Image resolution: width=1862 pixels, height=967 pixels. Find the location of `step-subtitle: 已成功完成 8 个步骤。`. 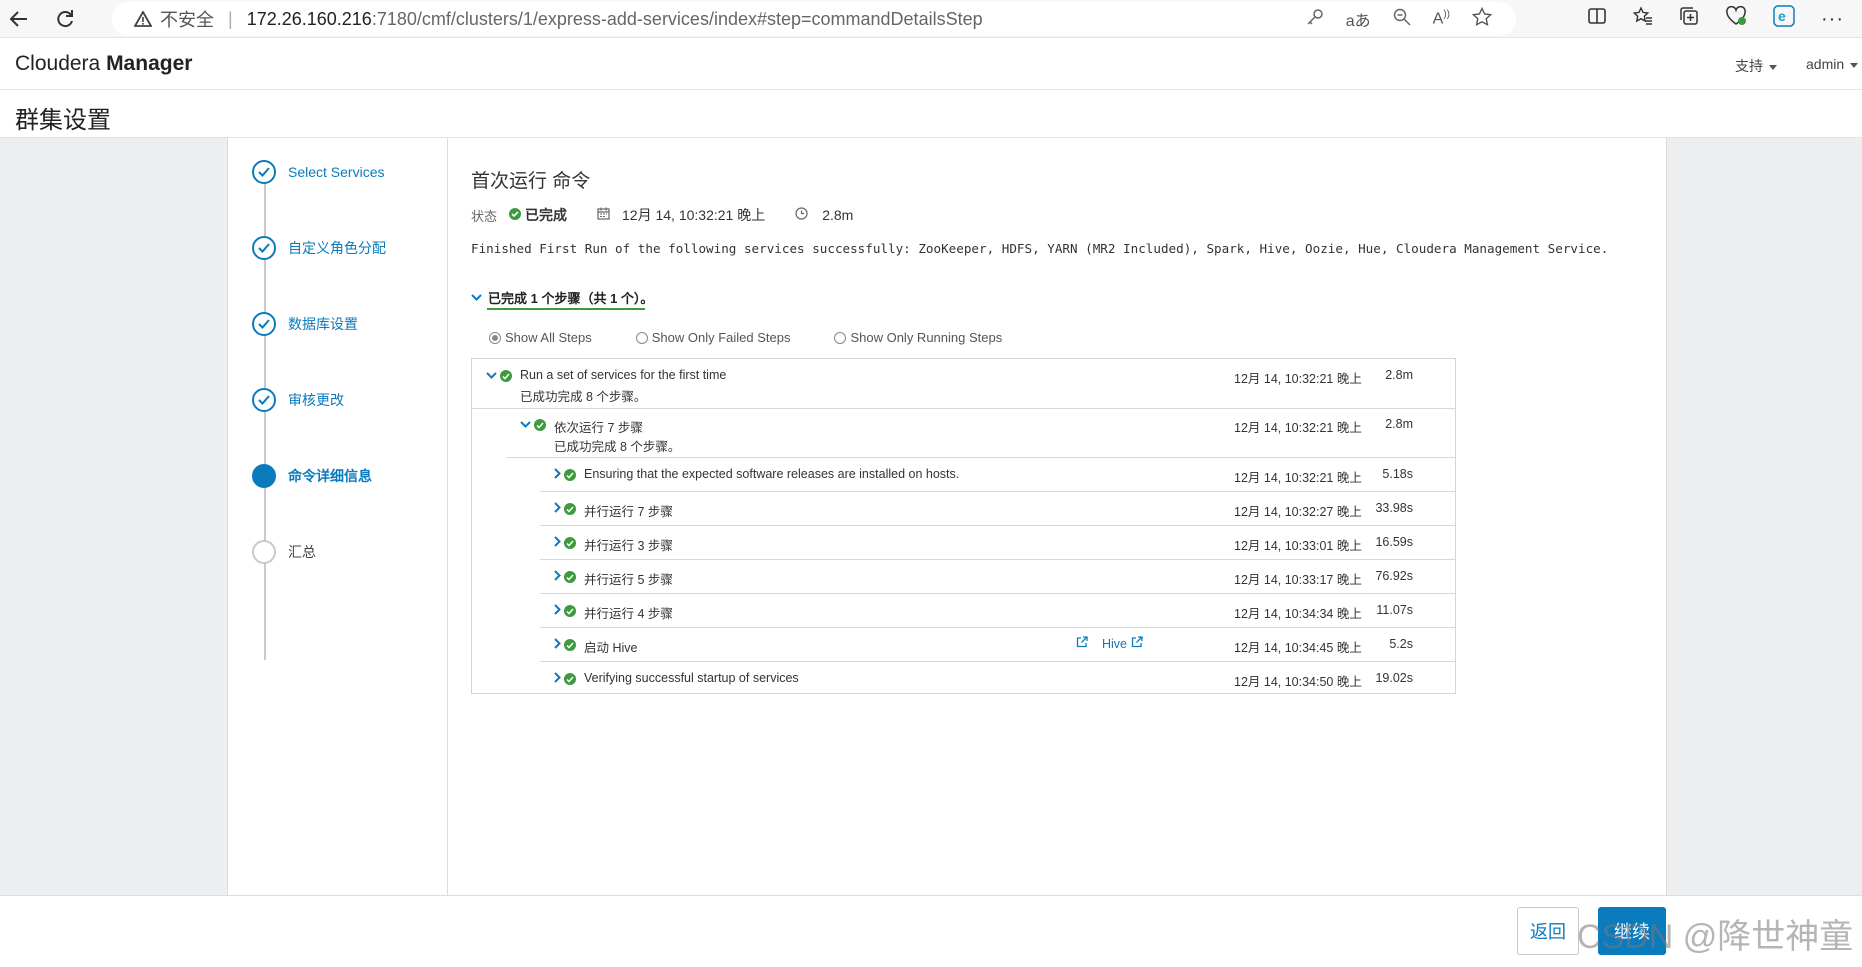

step-subtitle: 已成功完成 8 个步骤。 is located at coordinates (583, 397).